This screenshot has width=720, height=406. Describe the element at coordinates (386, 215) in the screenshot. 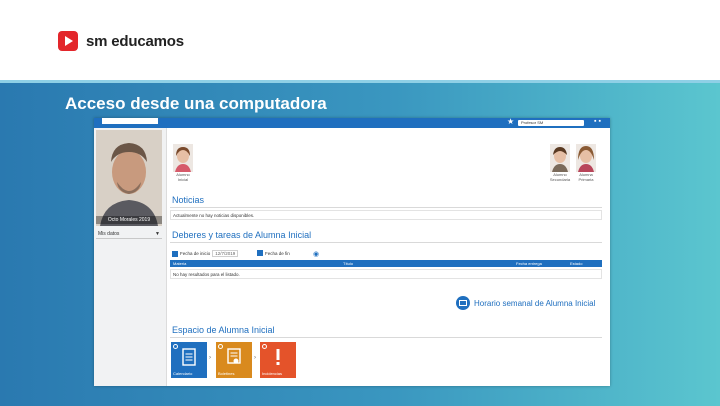

I see `news-empty-message: Actualmente no hay noticias disponibles.` at that location.